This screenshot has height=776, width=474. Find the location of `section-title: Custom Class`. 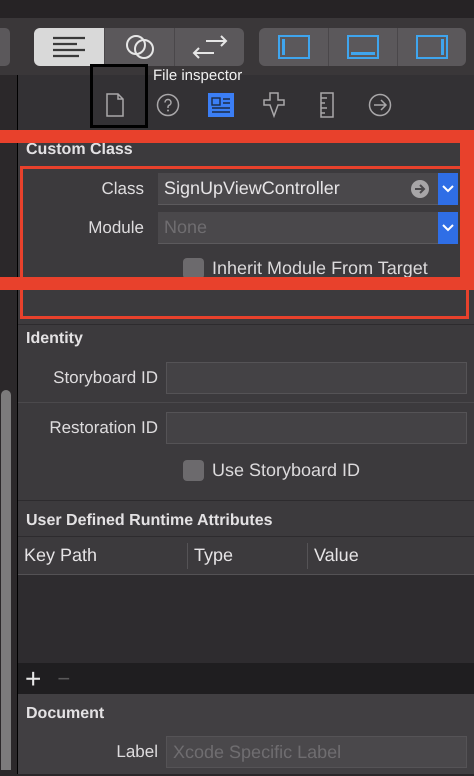

section-title: Custom Class is located at coordinates (79, 150).